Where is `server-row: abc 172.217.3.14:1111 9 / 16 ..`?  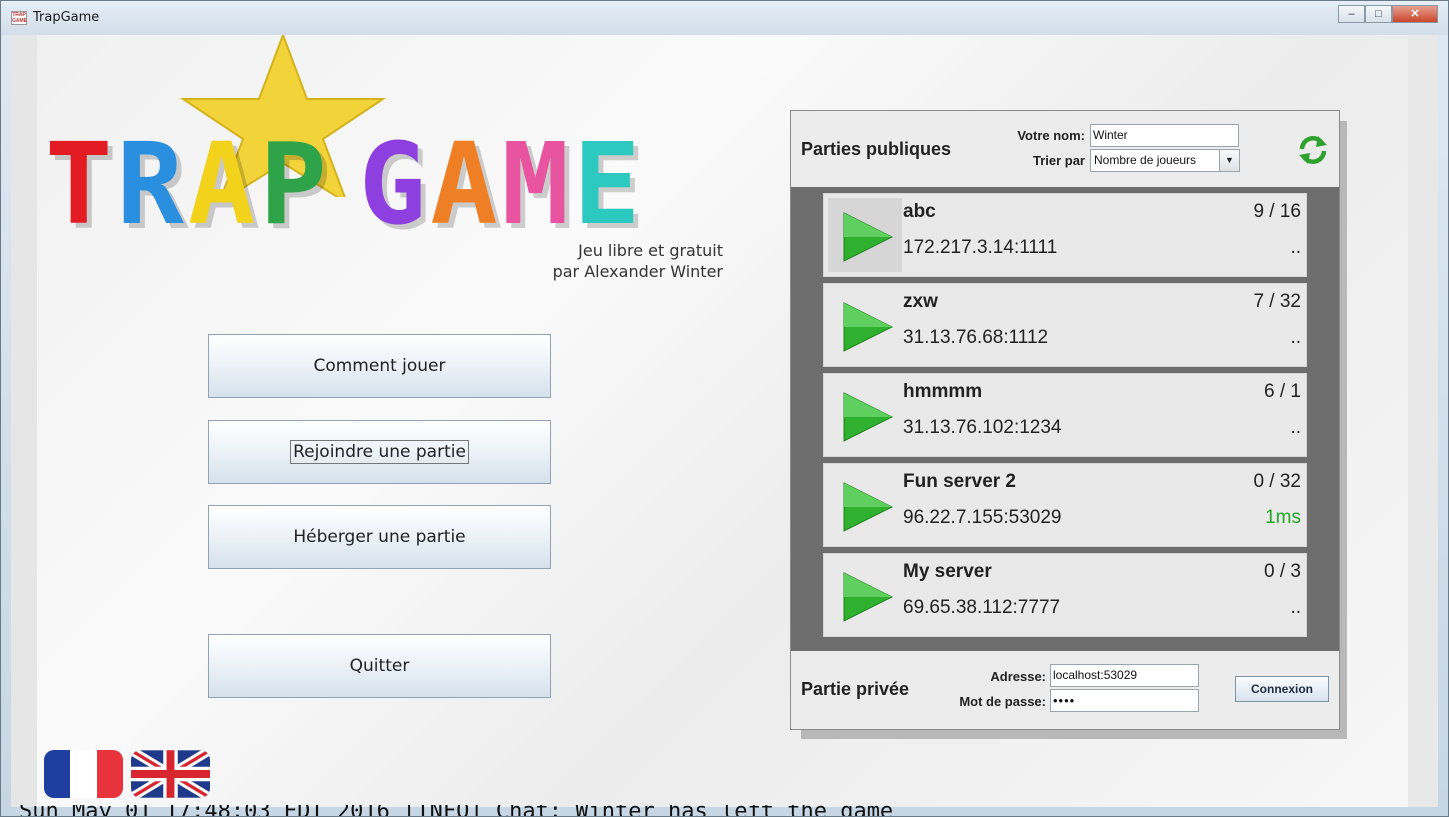
server-row: abc 172.217.3.14:1111 9 / 16 .. is located at coordinates (1065, 235).